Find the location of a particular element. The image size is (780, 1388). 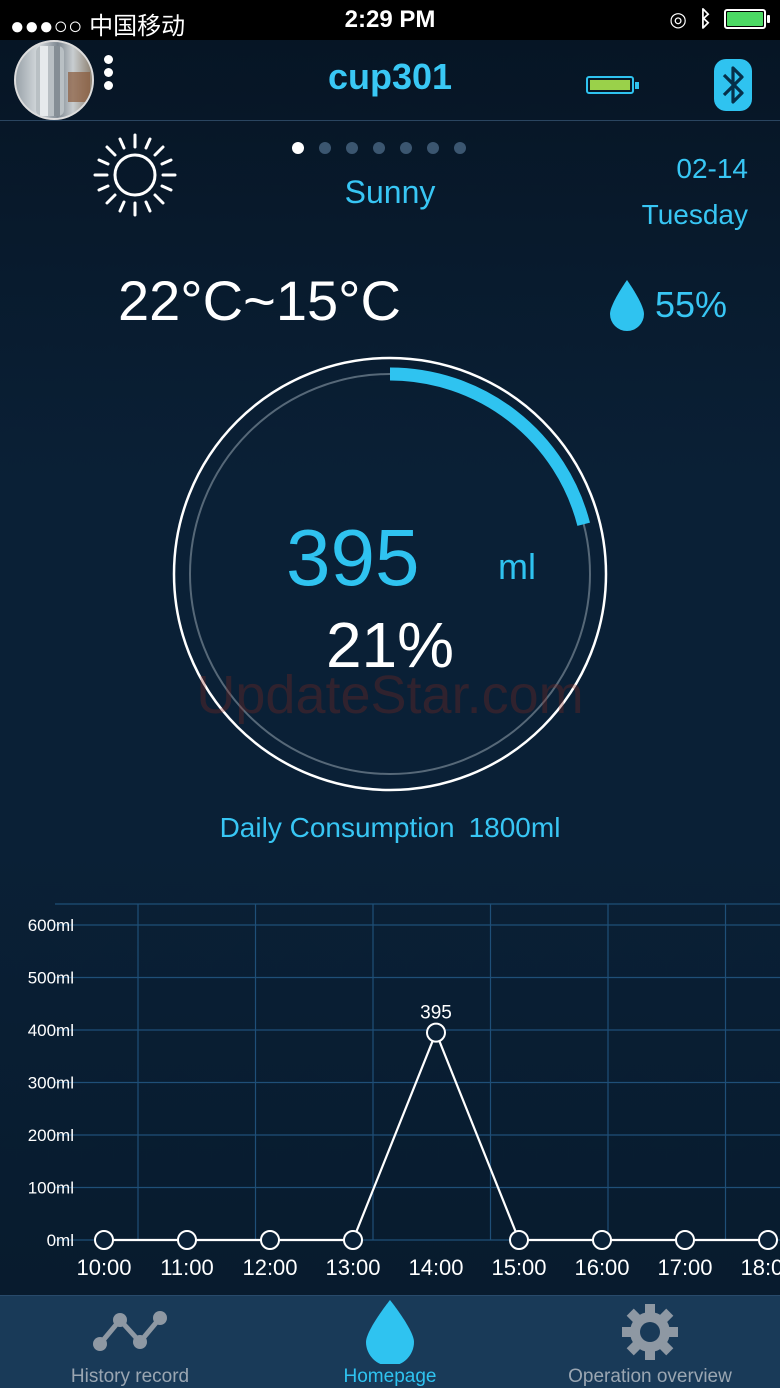

gear-icon is located at coordinates (650, 1332).